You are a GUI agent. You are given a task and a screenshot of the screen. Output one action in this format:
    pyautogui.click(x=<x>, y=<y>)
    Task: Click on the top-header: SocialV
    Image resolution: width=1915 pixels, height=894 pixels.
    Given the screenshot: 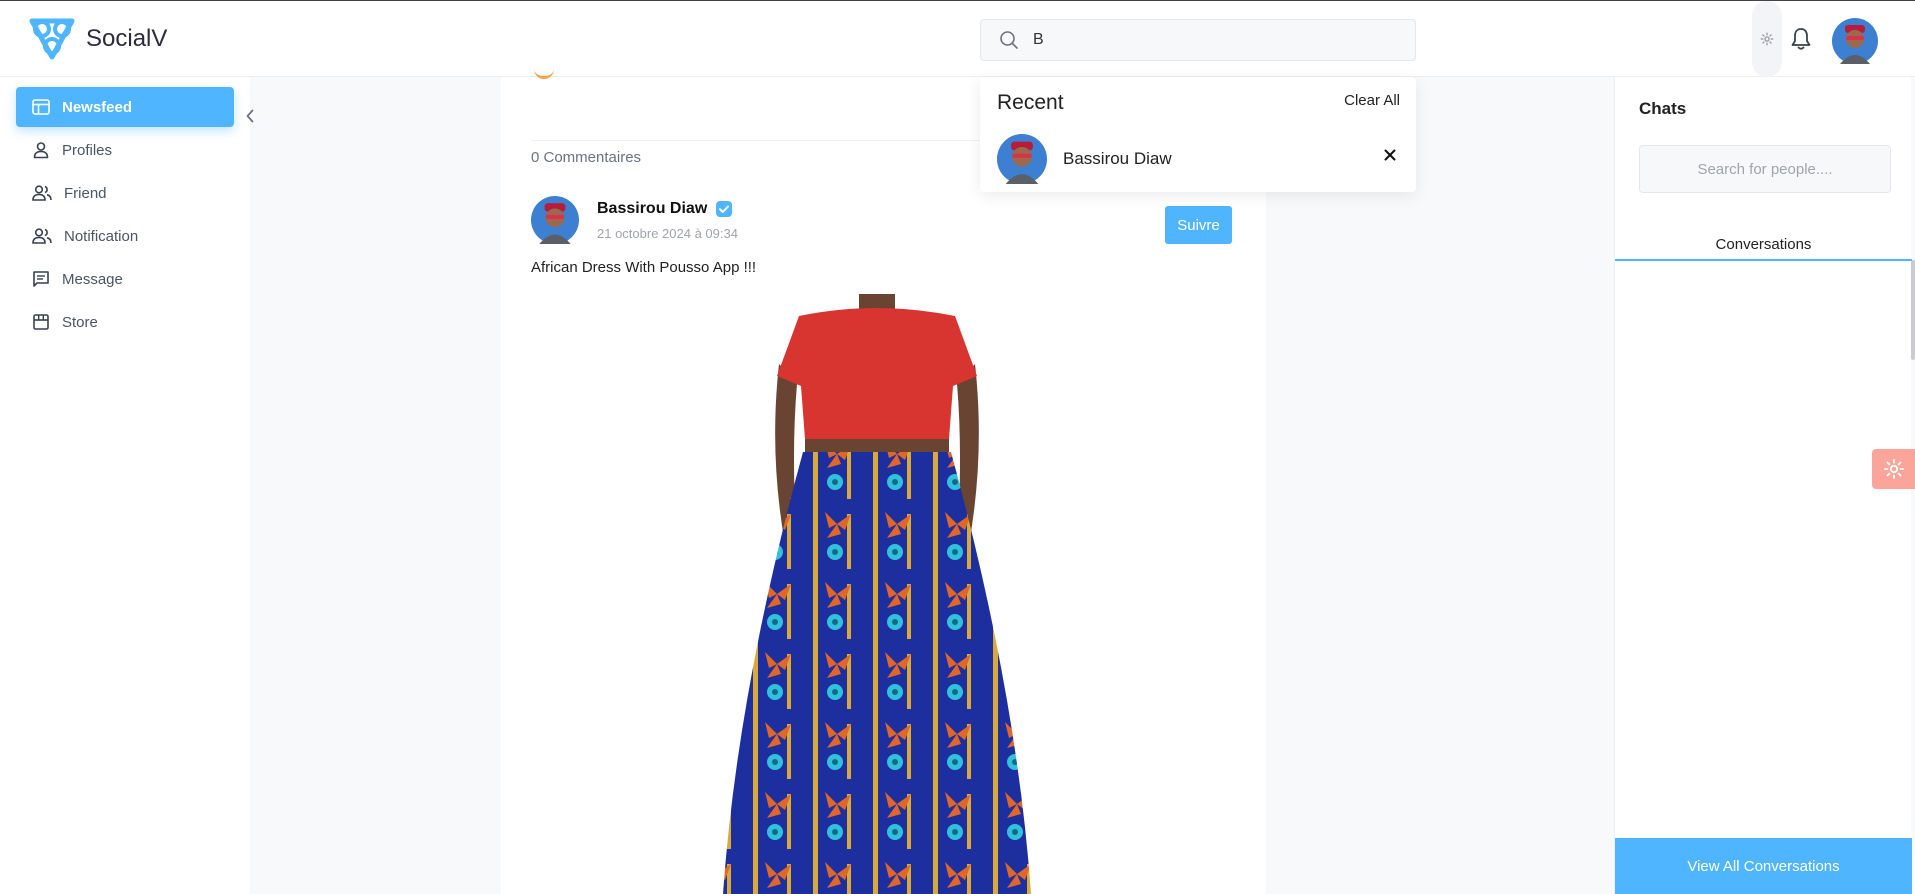 What is the action you would take?
    pyautogui.click(x=957, y=38)
    